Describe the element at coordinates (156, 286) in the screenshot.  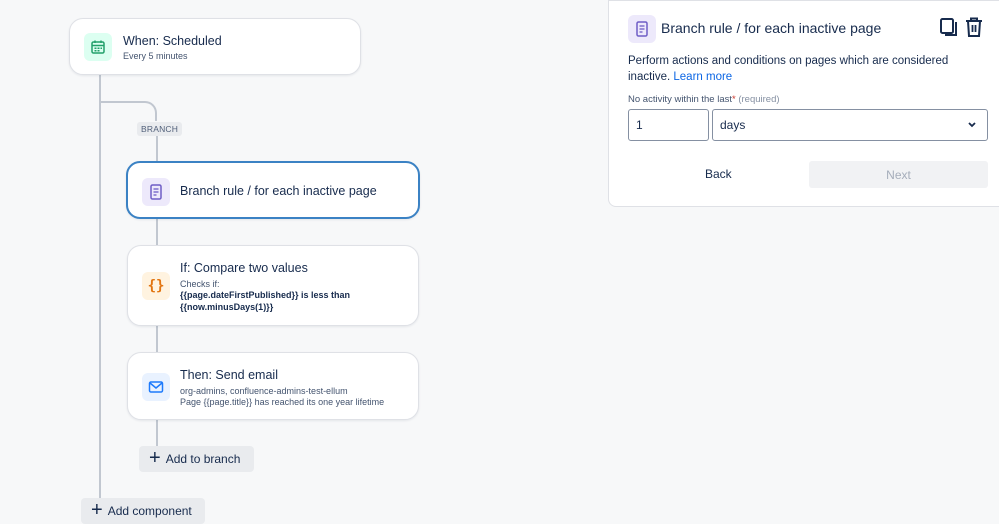
I see `braces-icon: {}` at that location.